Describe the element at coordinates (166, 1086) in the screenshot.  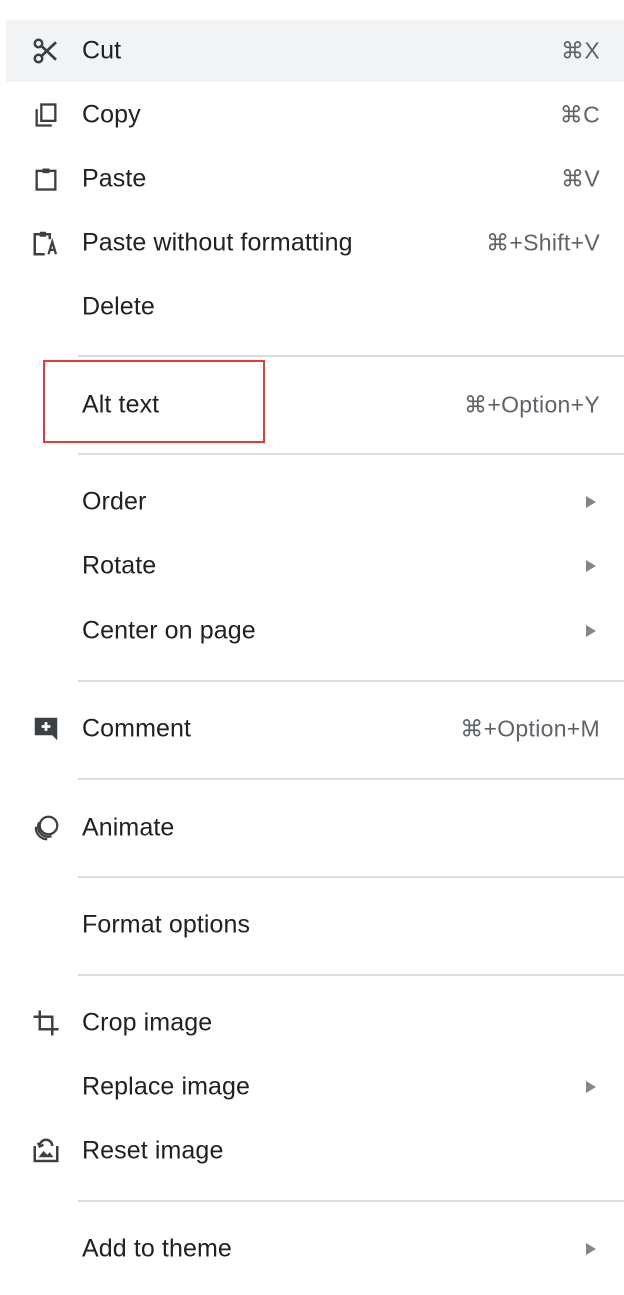
I see `menu-item-label: Replace image` at that location.